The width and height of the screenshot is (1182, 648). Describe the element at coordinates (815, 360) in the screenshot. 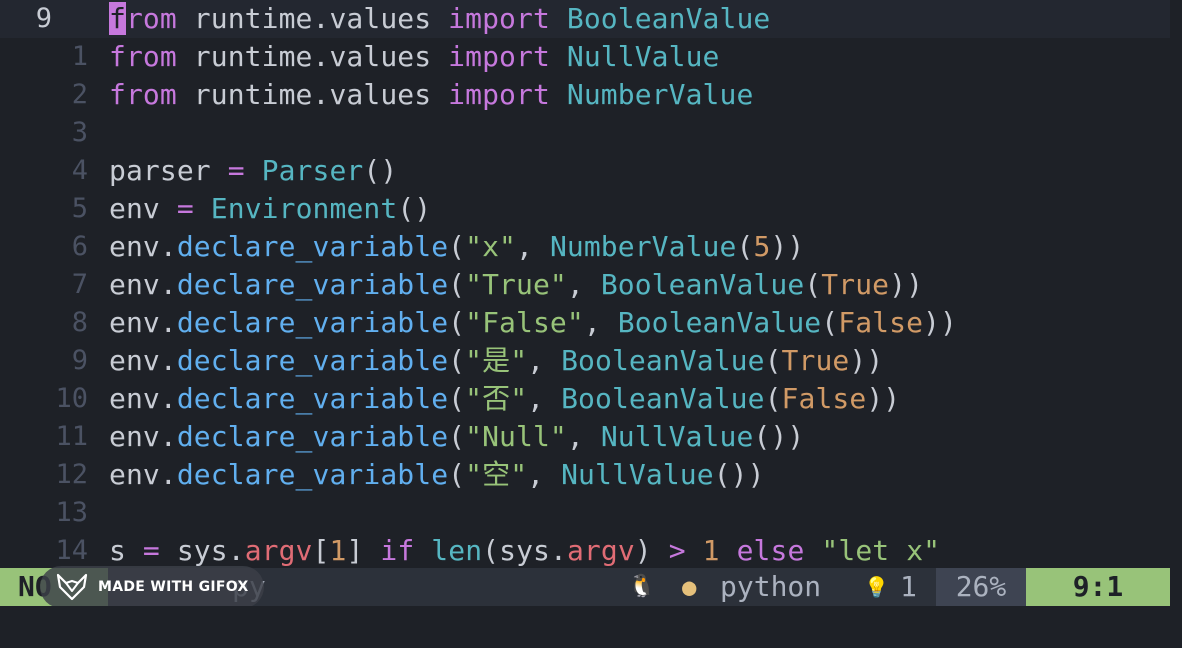

I see `code-token: True` at that location.